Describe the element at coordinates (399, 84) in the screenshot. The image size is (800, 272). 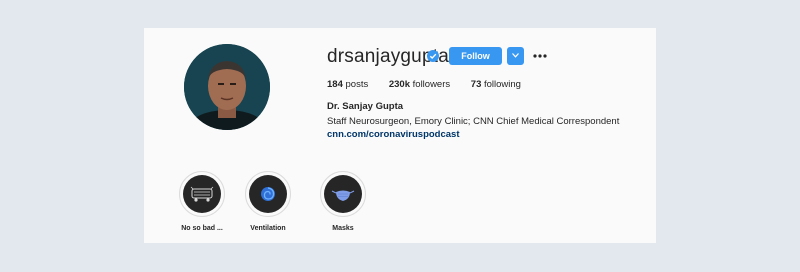
I see `followers-count: 230k` at that location.